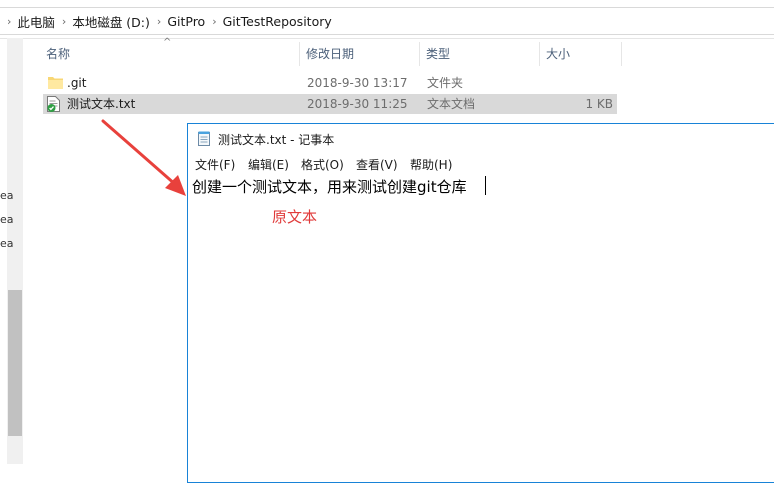 The width and height of the screenshot is (774, 483). What do you see at coordinates (111, 21) in the screenshot?
I see `breadcrumb-local-disk: 本地磁盘 (D:)` at bounding box center [111, 21].